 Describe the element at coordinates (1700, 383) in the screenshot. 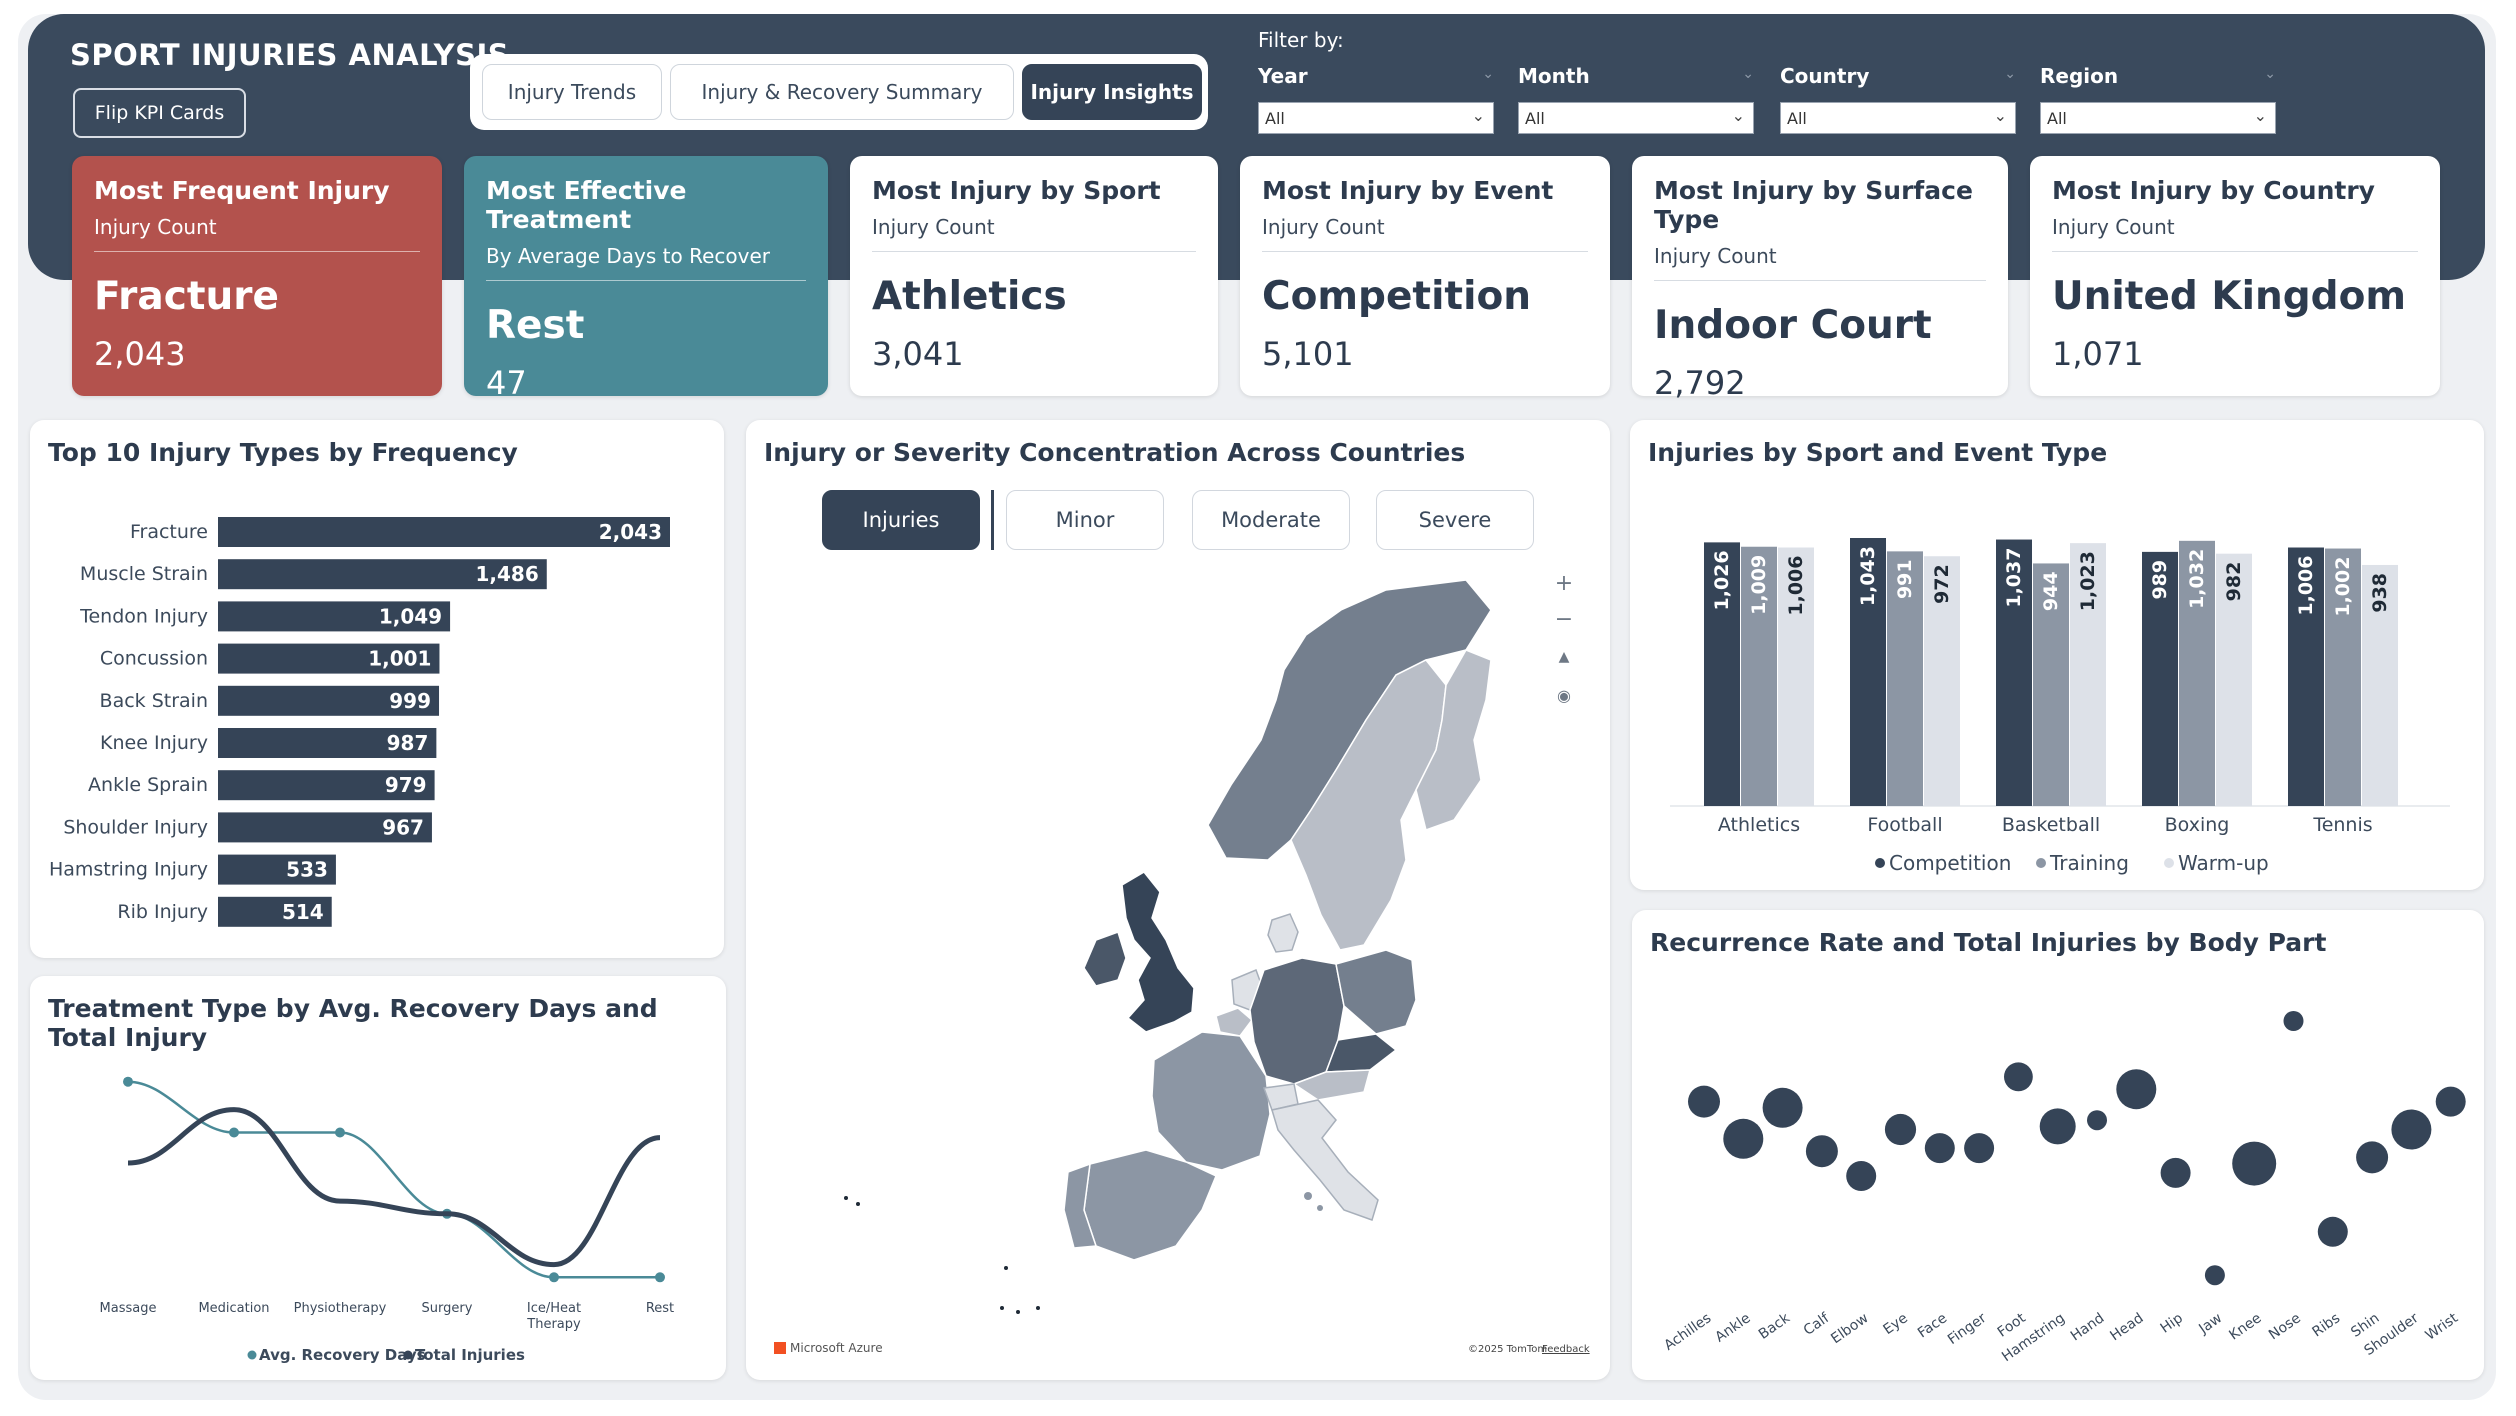

I see `kpi-number: 2,792` at that location.